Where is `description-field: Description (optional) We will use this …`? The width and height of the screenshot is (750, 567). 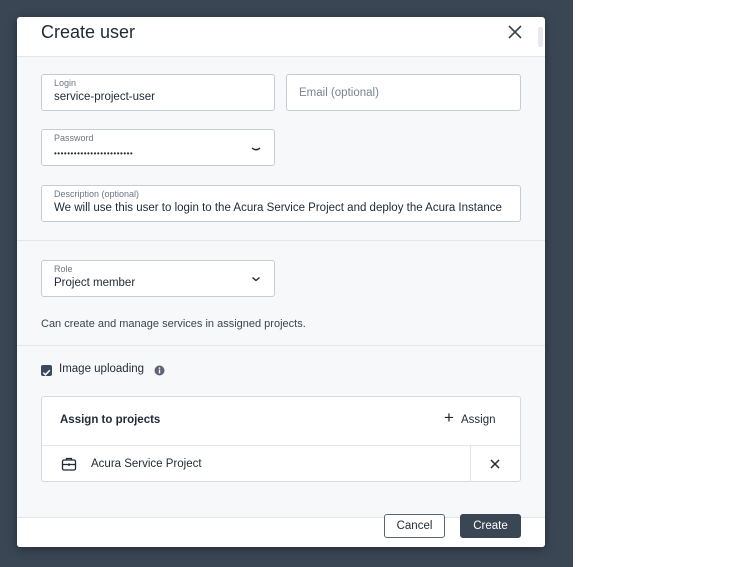 description-field: Description (optional) We will use this … is located at coordinates (281, 203).